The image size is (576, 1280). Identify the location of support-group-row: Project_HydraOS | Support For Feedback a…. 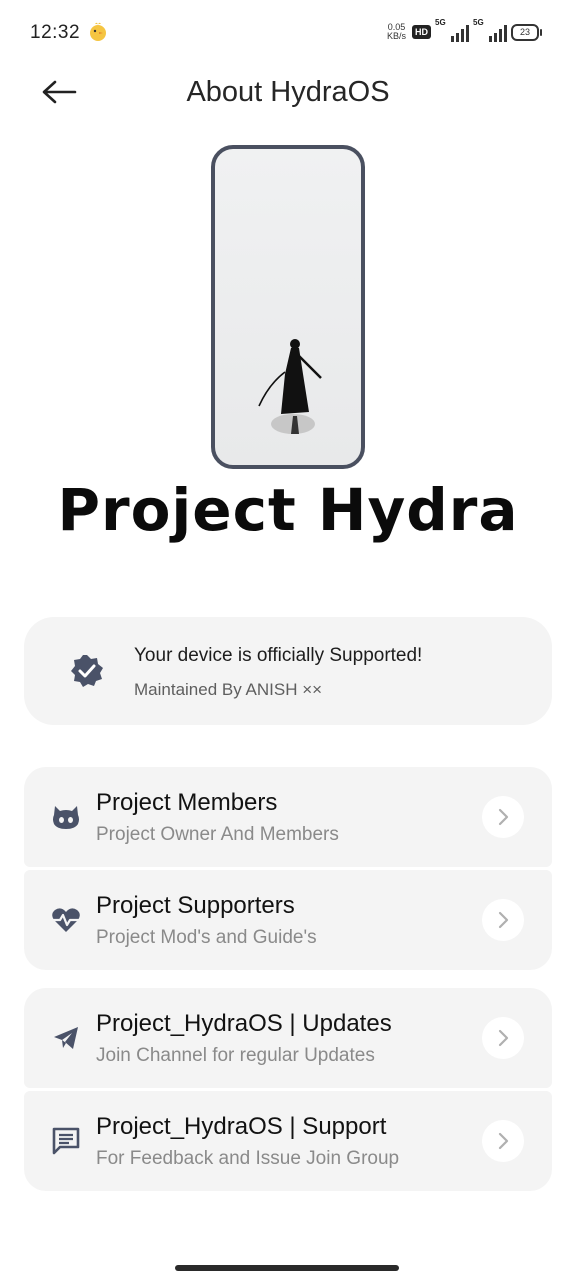
(288, 1141).